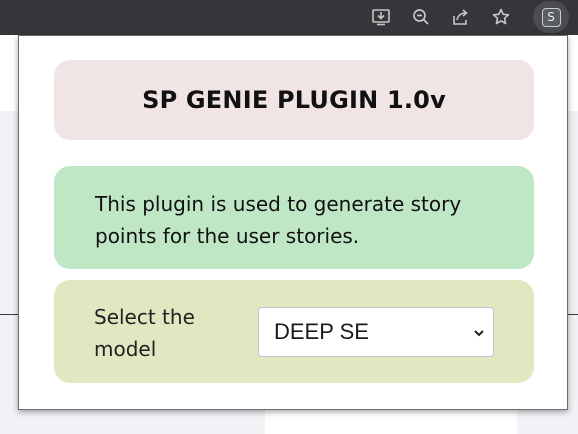 The image size is (578, 434). I want to click on bookmark-star-icon, so click(501, 17).